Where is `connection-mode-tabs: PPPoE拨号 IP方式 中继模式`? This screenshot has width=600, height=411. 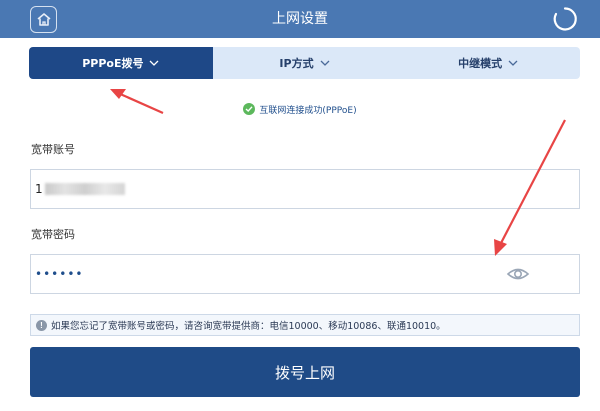
connection-mode-tabs: PPPoE拨号 IP方式 中继模式 is located at coordinates (304, 63).